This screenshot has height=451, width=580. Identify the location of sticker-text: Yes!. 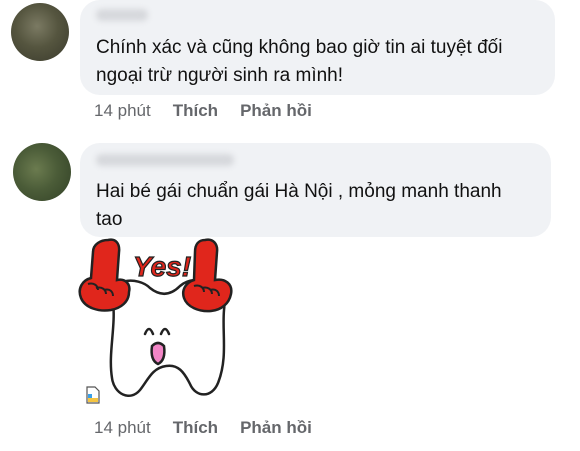
(162, 266).